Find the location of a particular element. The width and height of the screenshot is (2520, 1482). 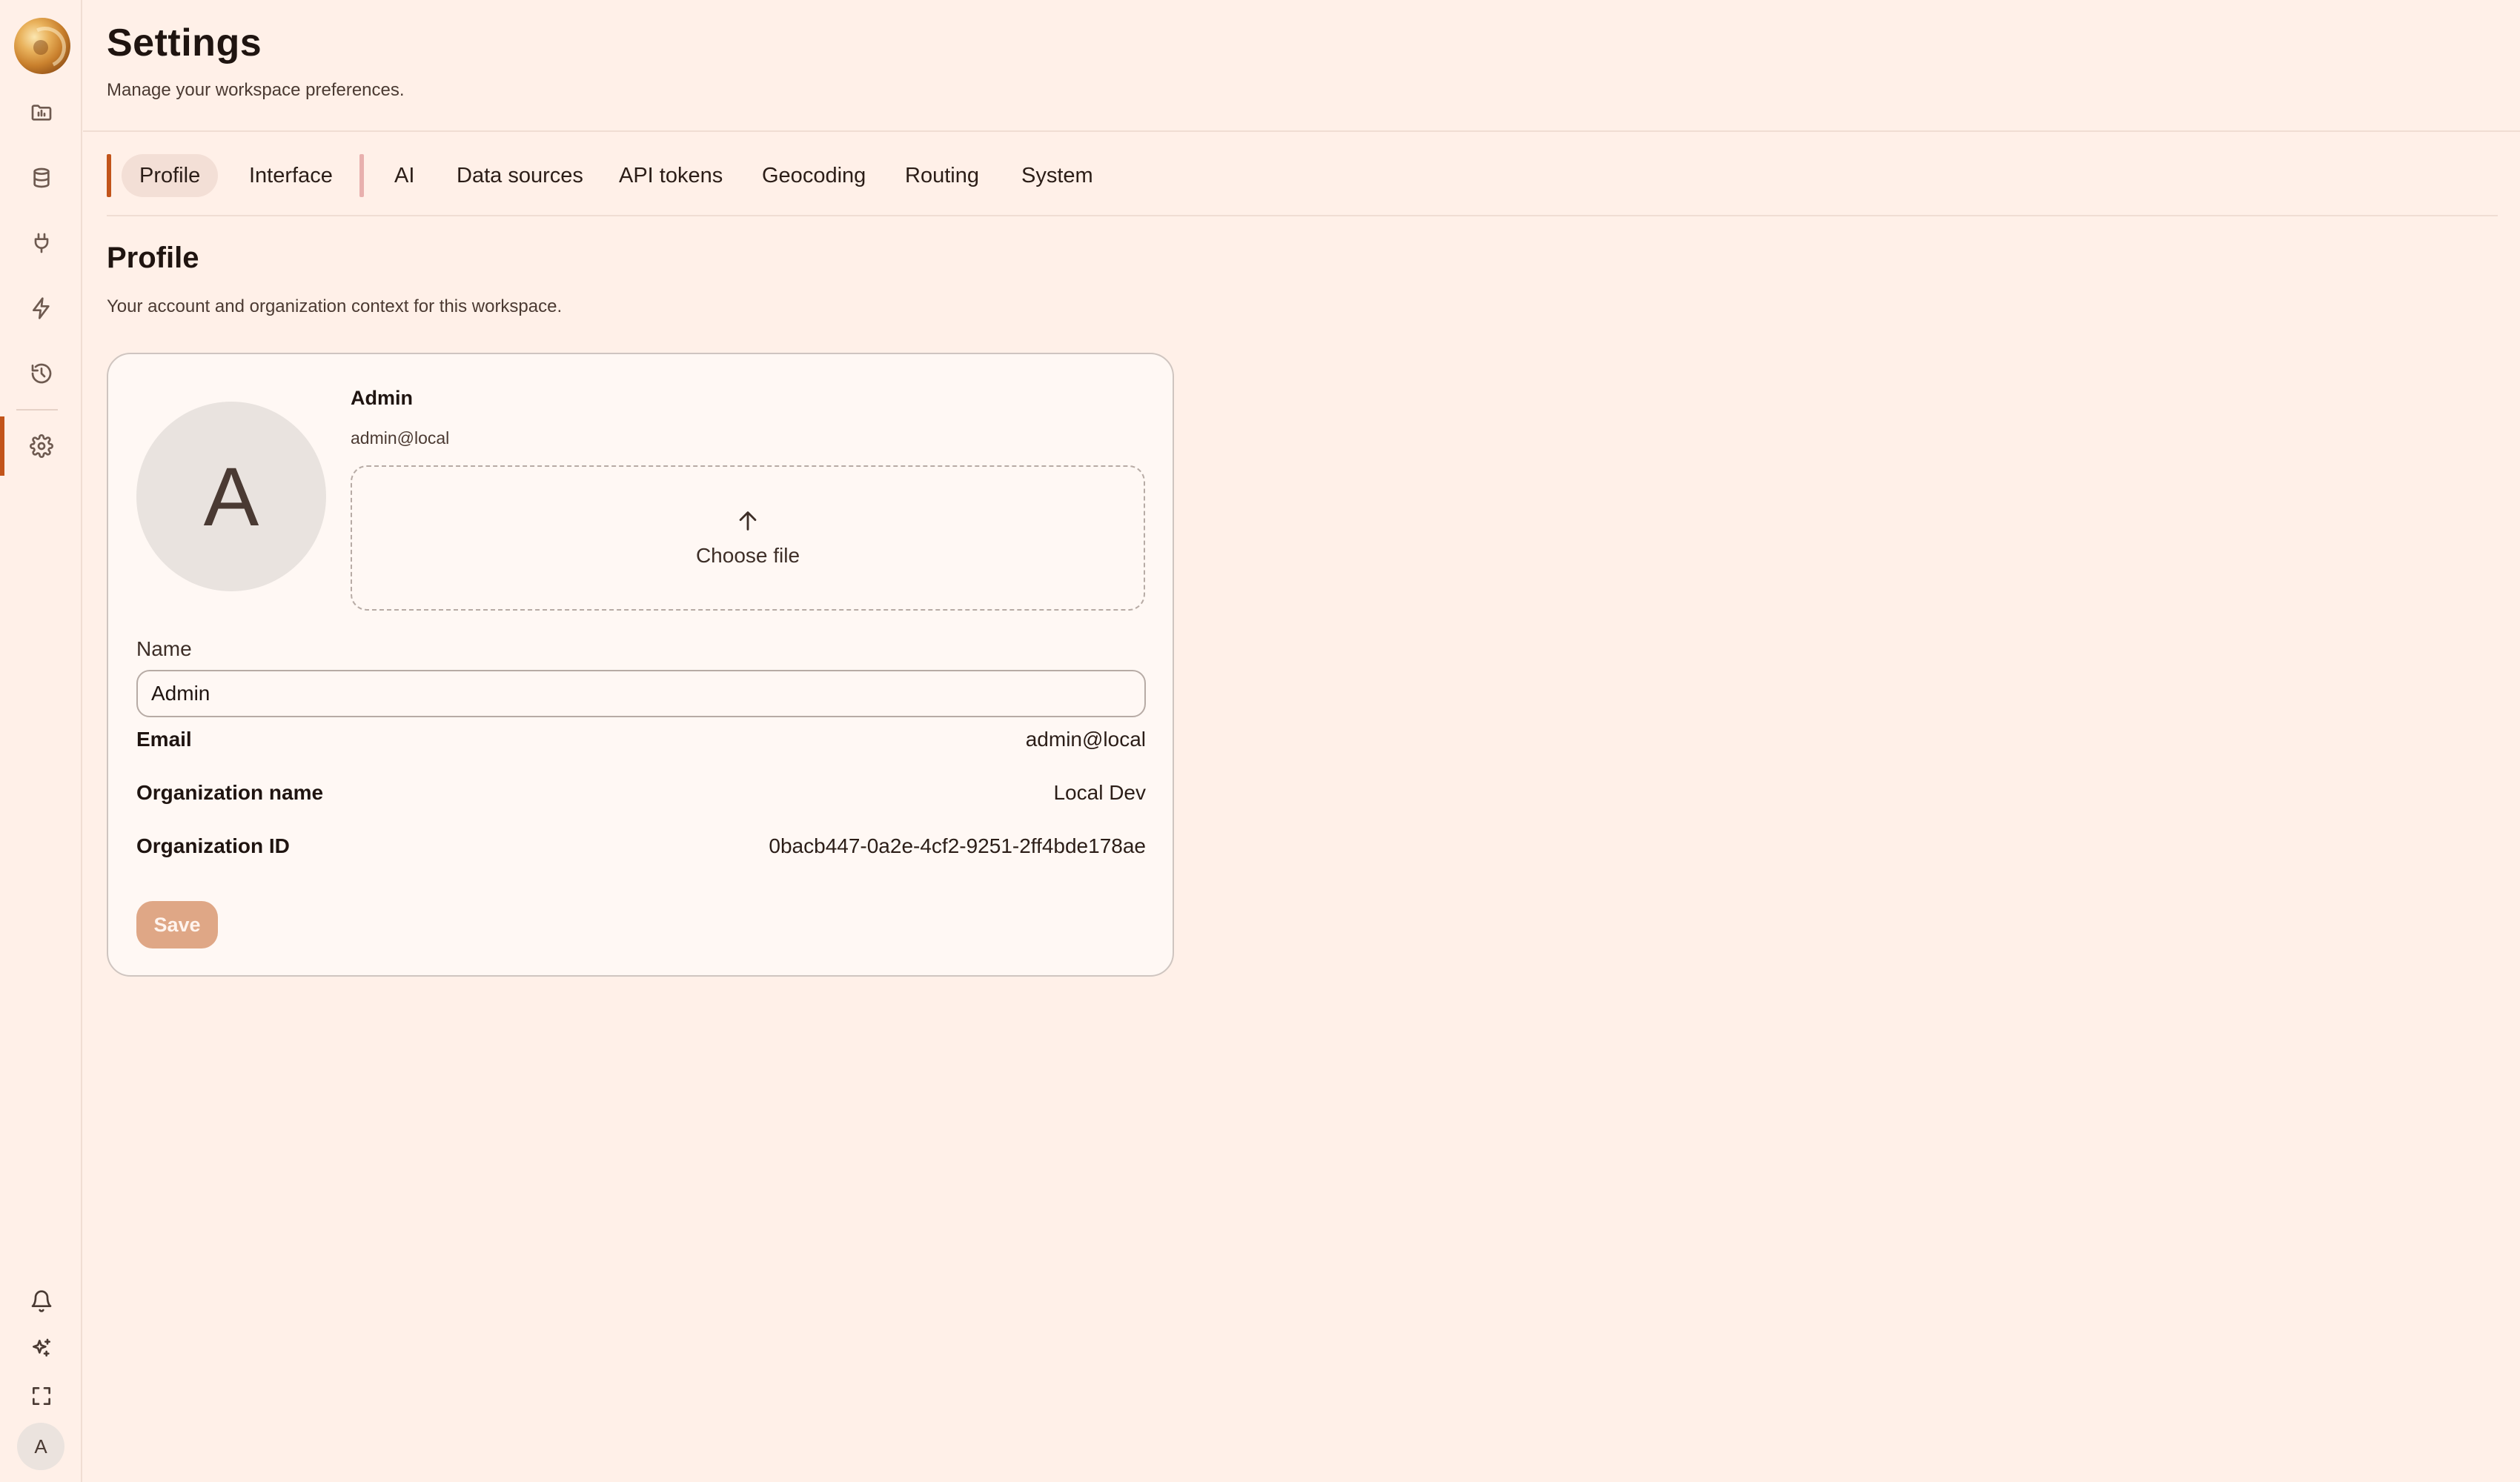

profile-display-name: Admin is located at coordinates (382, 398).